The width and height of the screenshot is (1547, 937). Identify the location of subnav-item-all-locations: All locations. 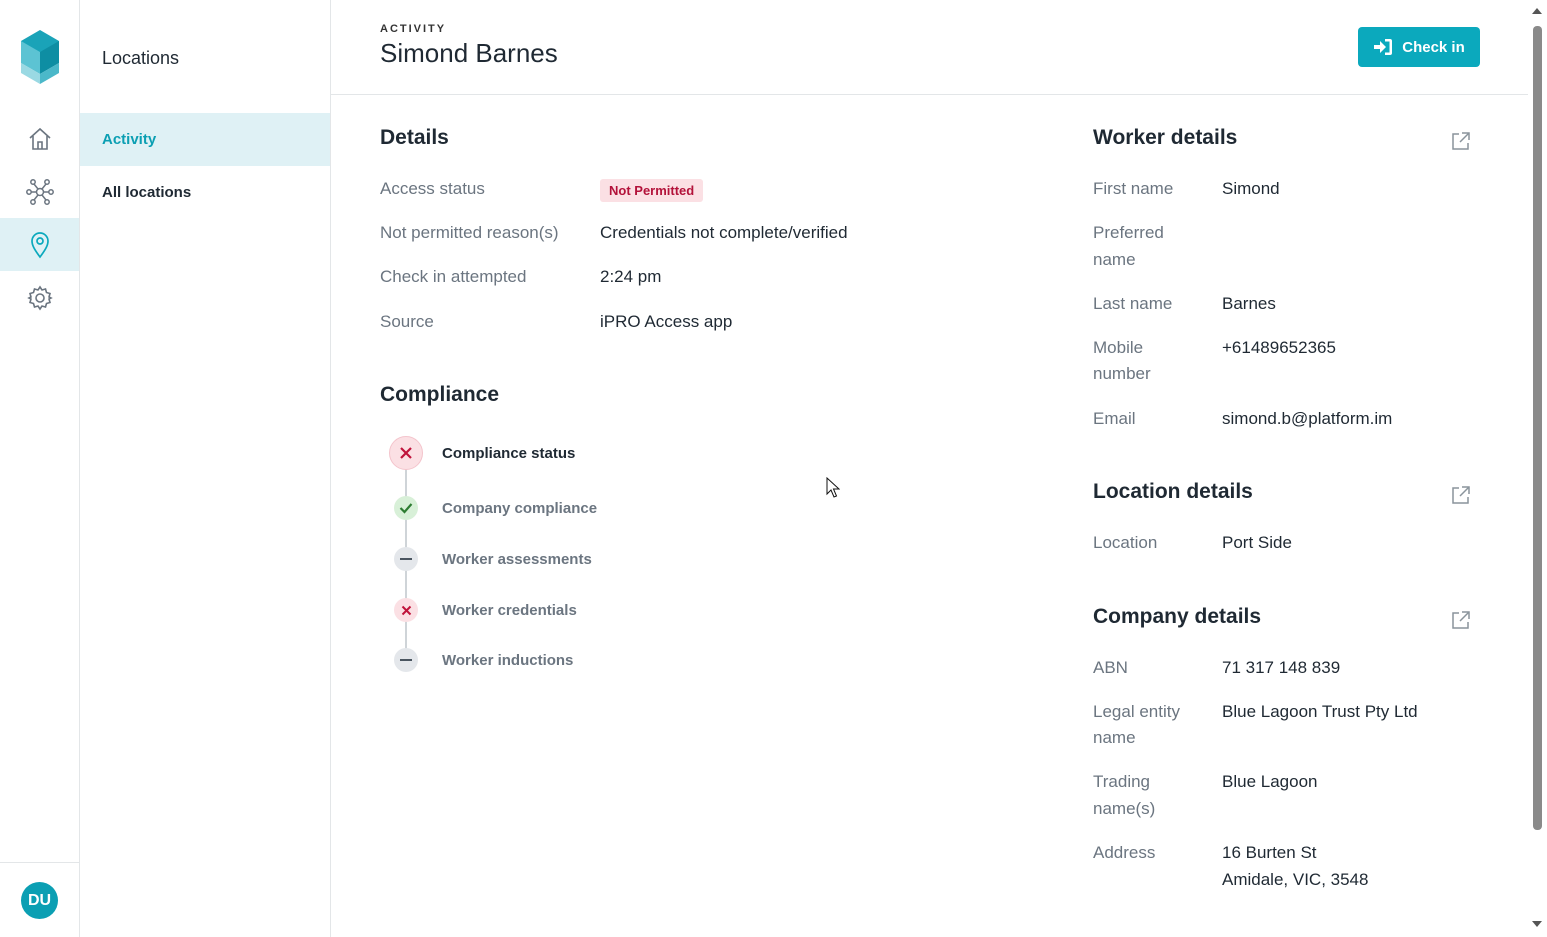
(205, 192).